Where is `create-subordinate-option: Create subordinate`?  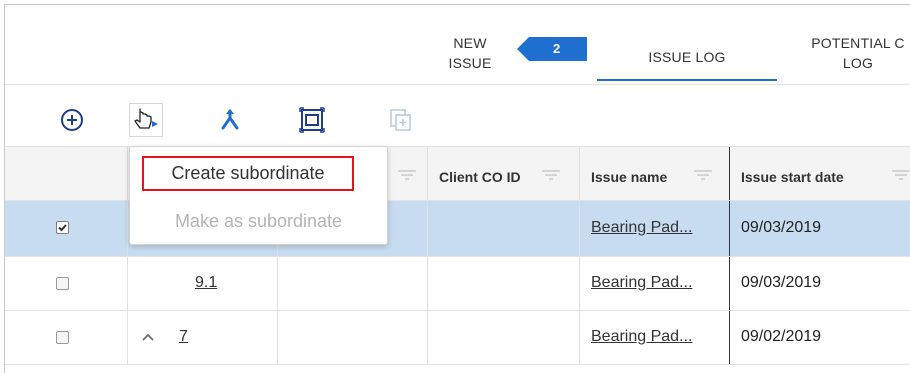 create-subordinate-option: Create subordinate is located at coordinates (248, 173).